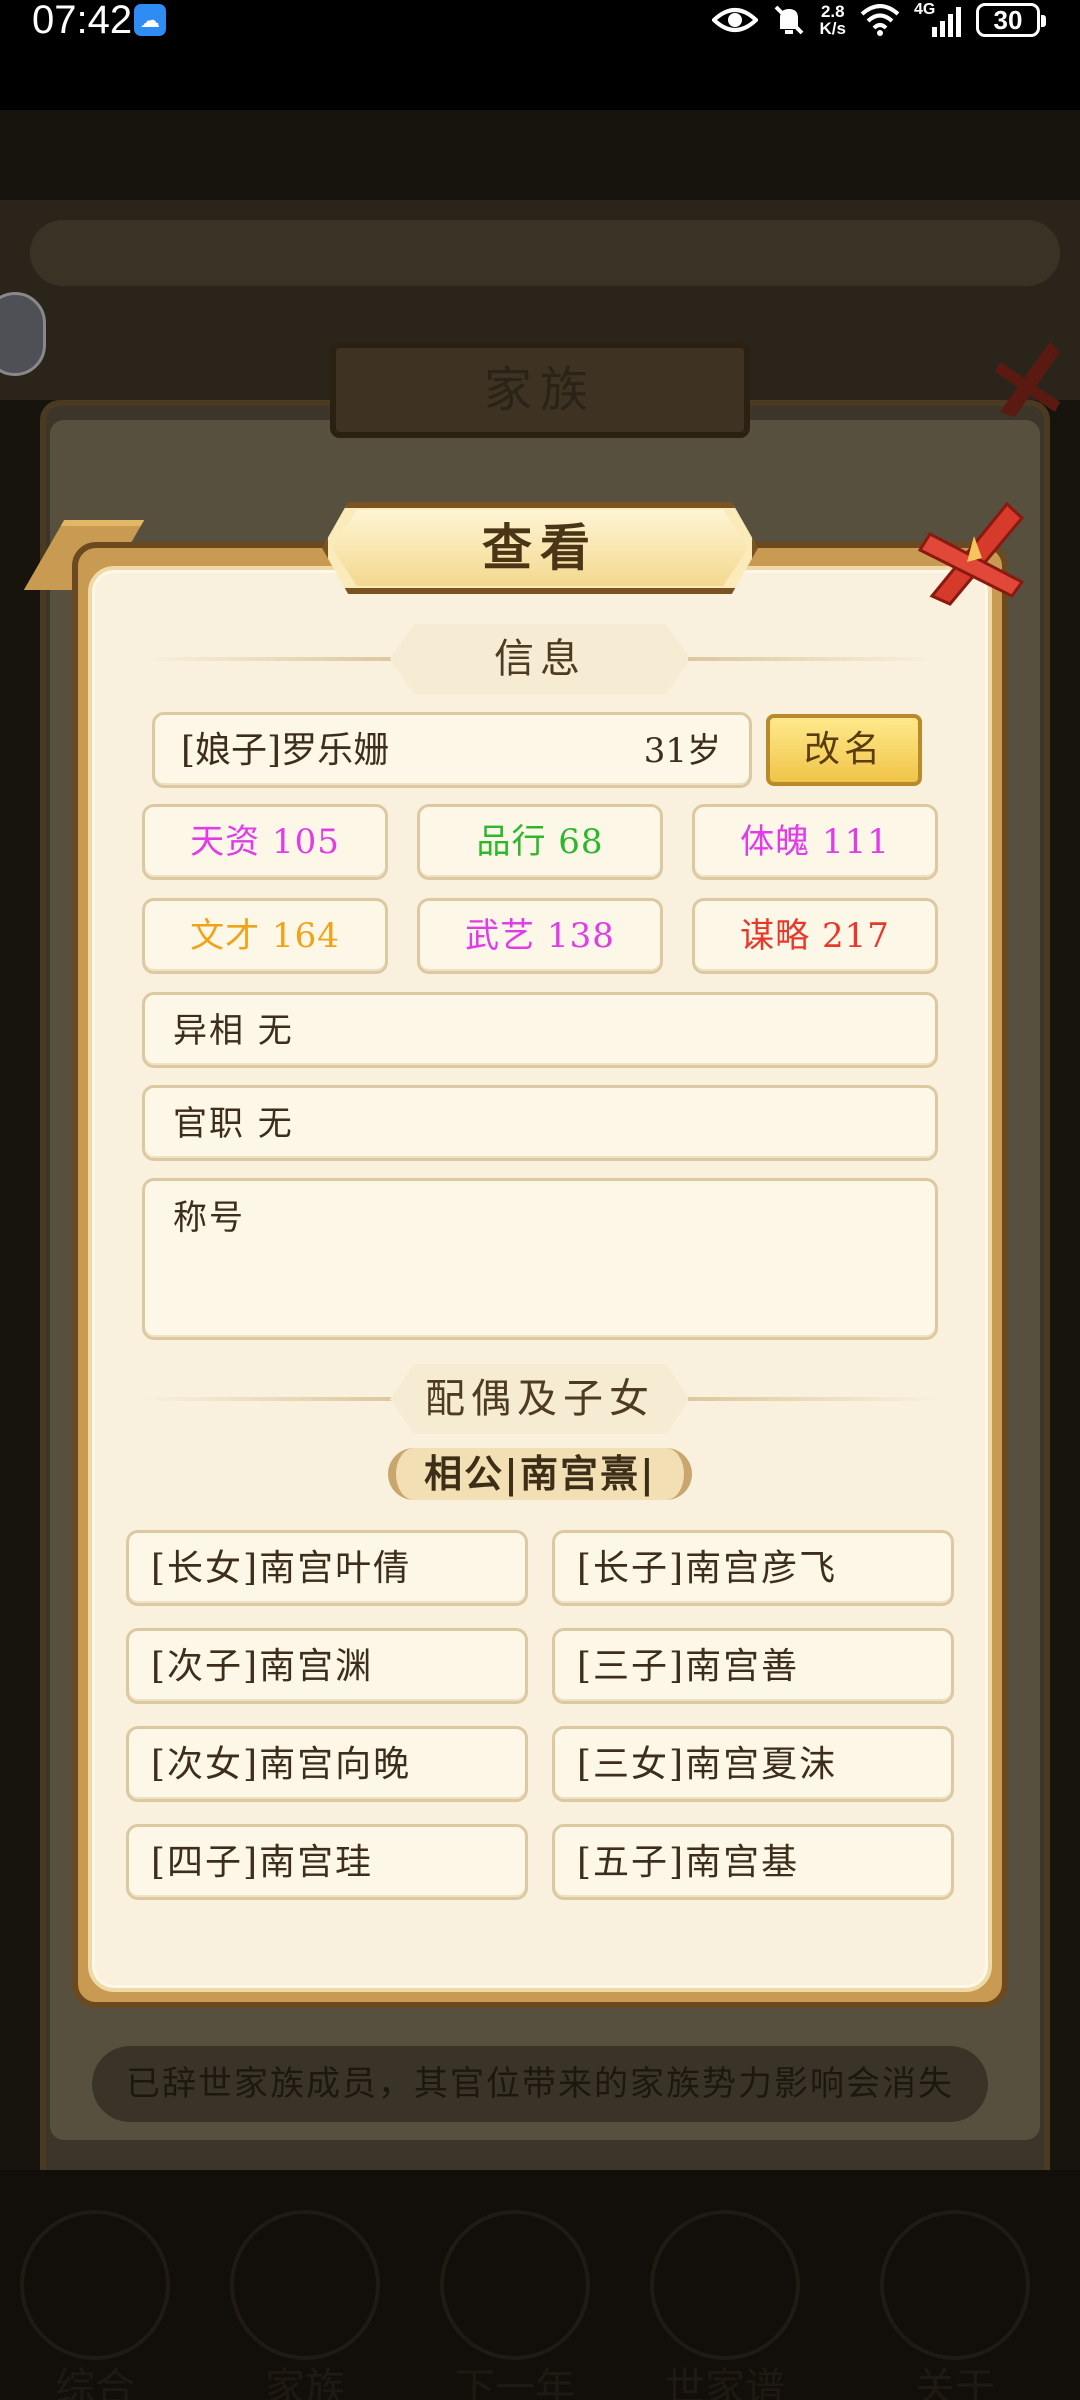 This screenshot has height=2400, width=1080. I want to click on bg-close-icon, so click(1027, 379).